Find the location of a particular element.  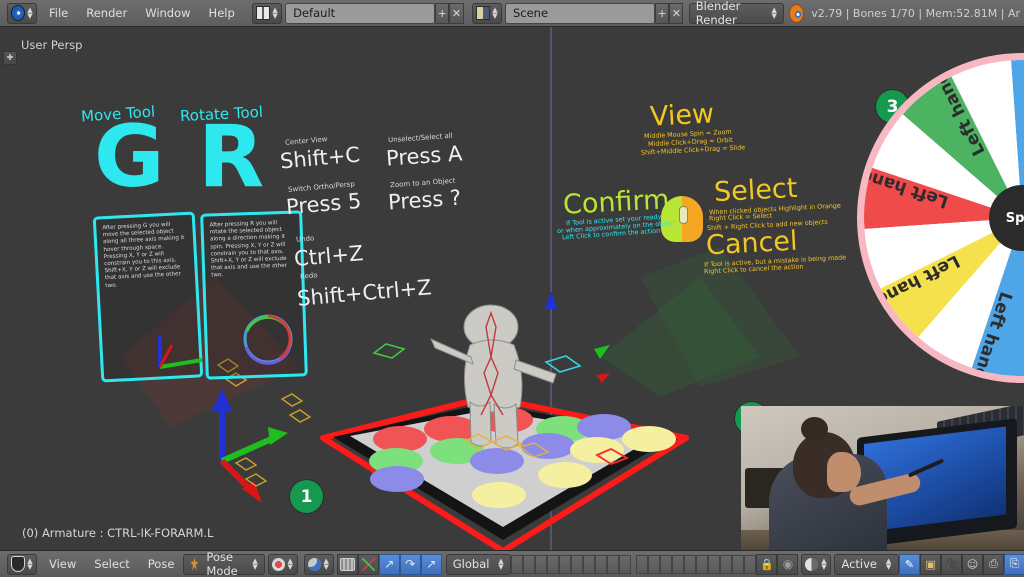

footer-menu-select: Select is located at coordinates (111, 564).